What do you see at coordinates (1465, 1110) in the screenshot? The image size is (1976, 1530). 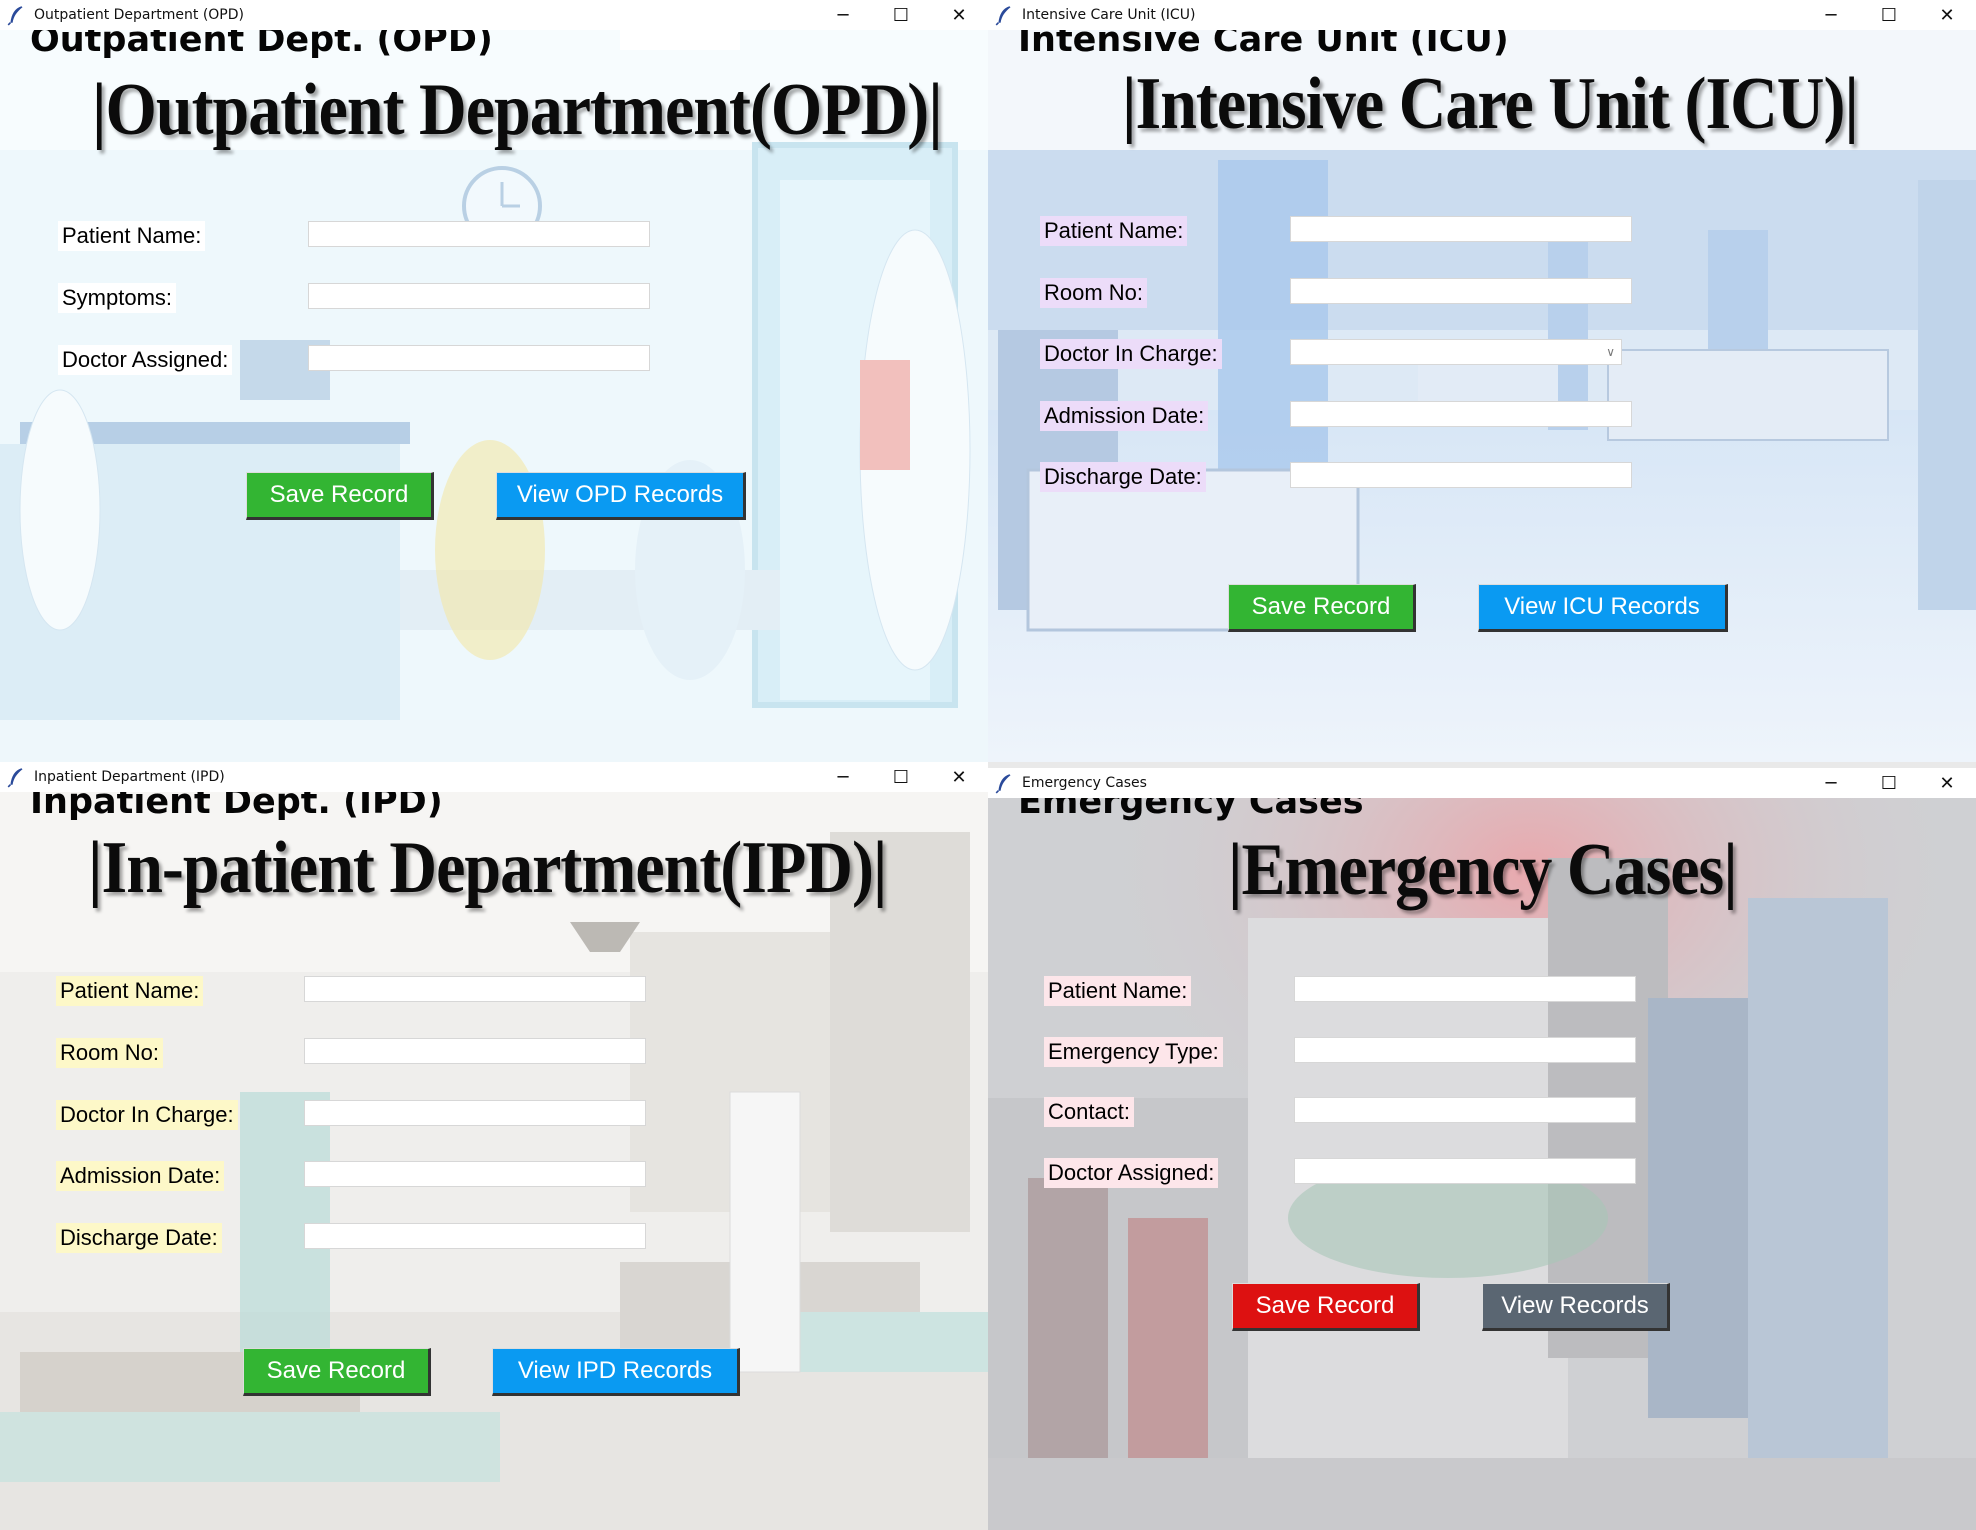 I see `contact-input` at bounding box center [1465, 1110].